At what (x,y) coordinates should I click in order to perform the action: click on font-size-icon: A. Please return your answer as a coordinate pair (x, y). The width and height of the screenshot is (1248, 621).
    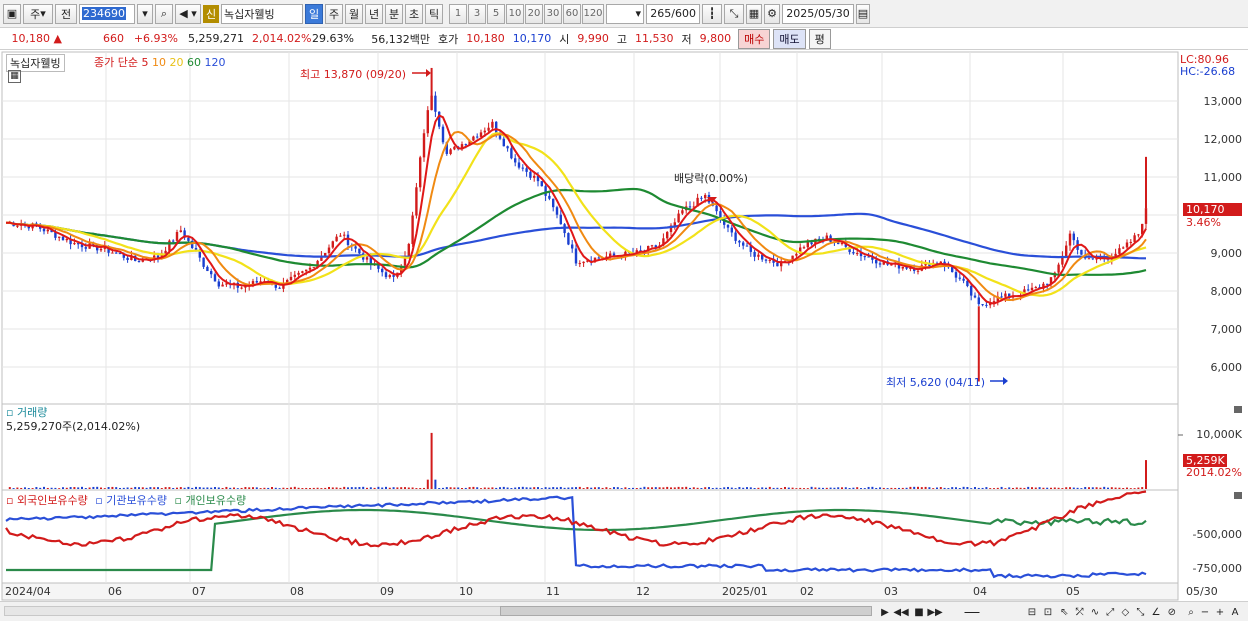
    Looking at the image, I should click on (1235, 612).